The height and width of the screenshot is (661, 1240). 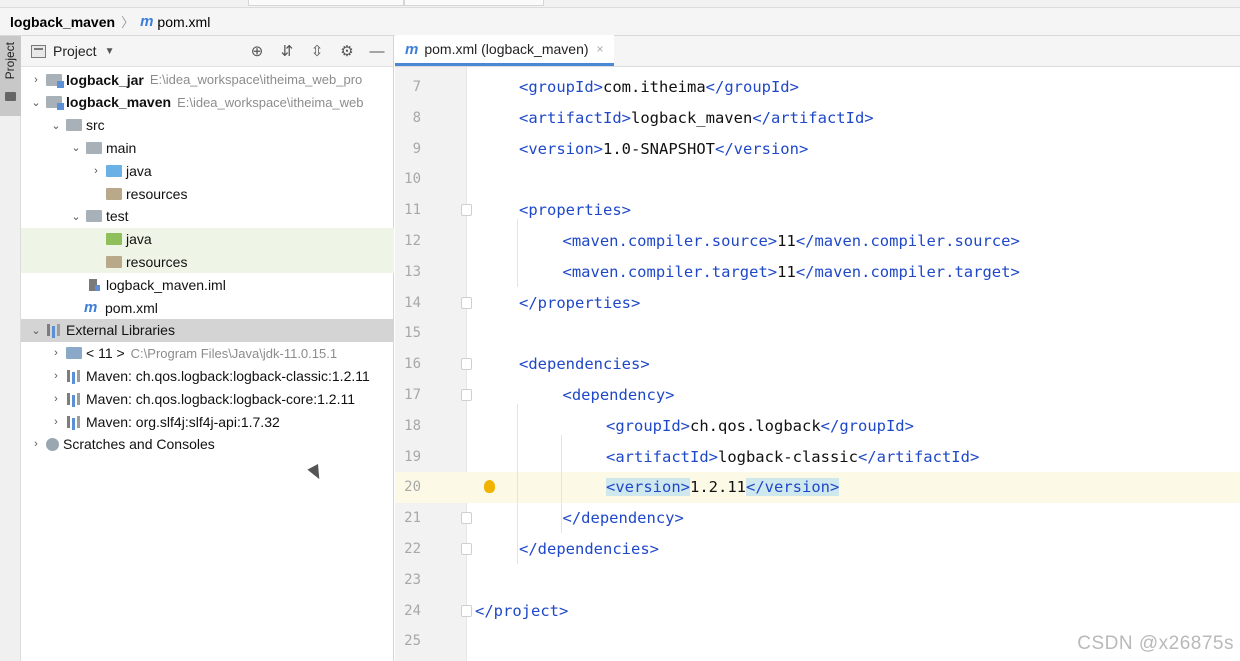 I want to click on tree-item: ⌄ External Libraries, so click(x=207, y=330).